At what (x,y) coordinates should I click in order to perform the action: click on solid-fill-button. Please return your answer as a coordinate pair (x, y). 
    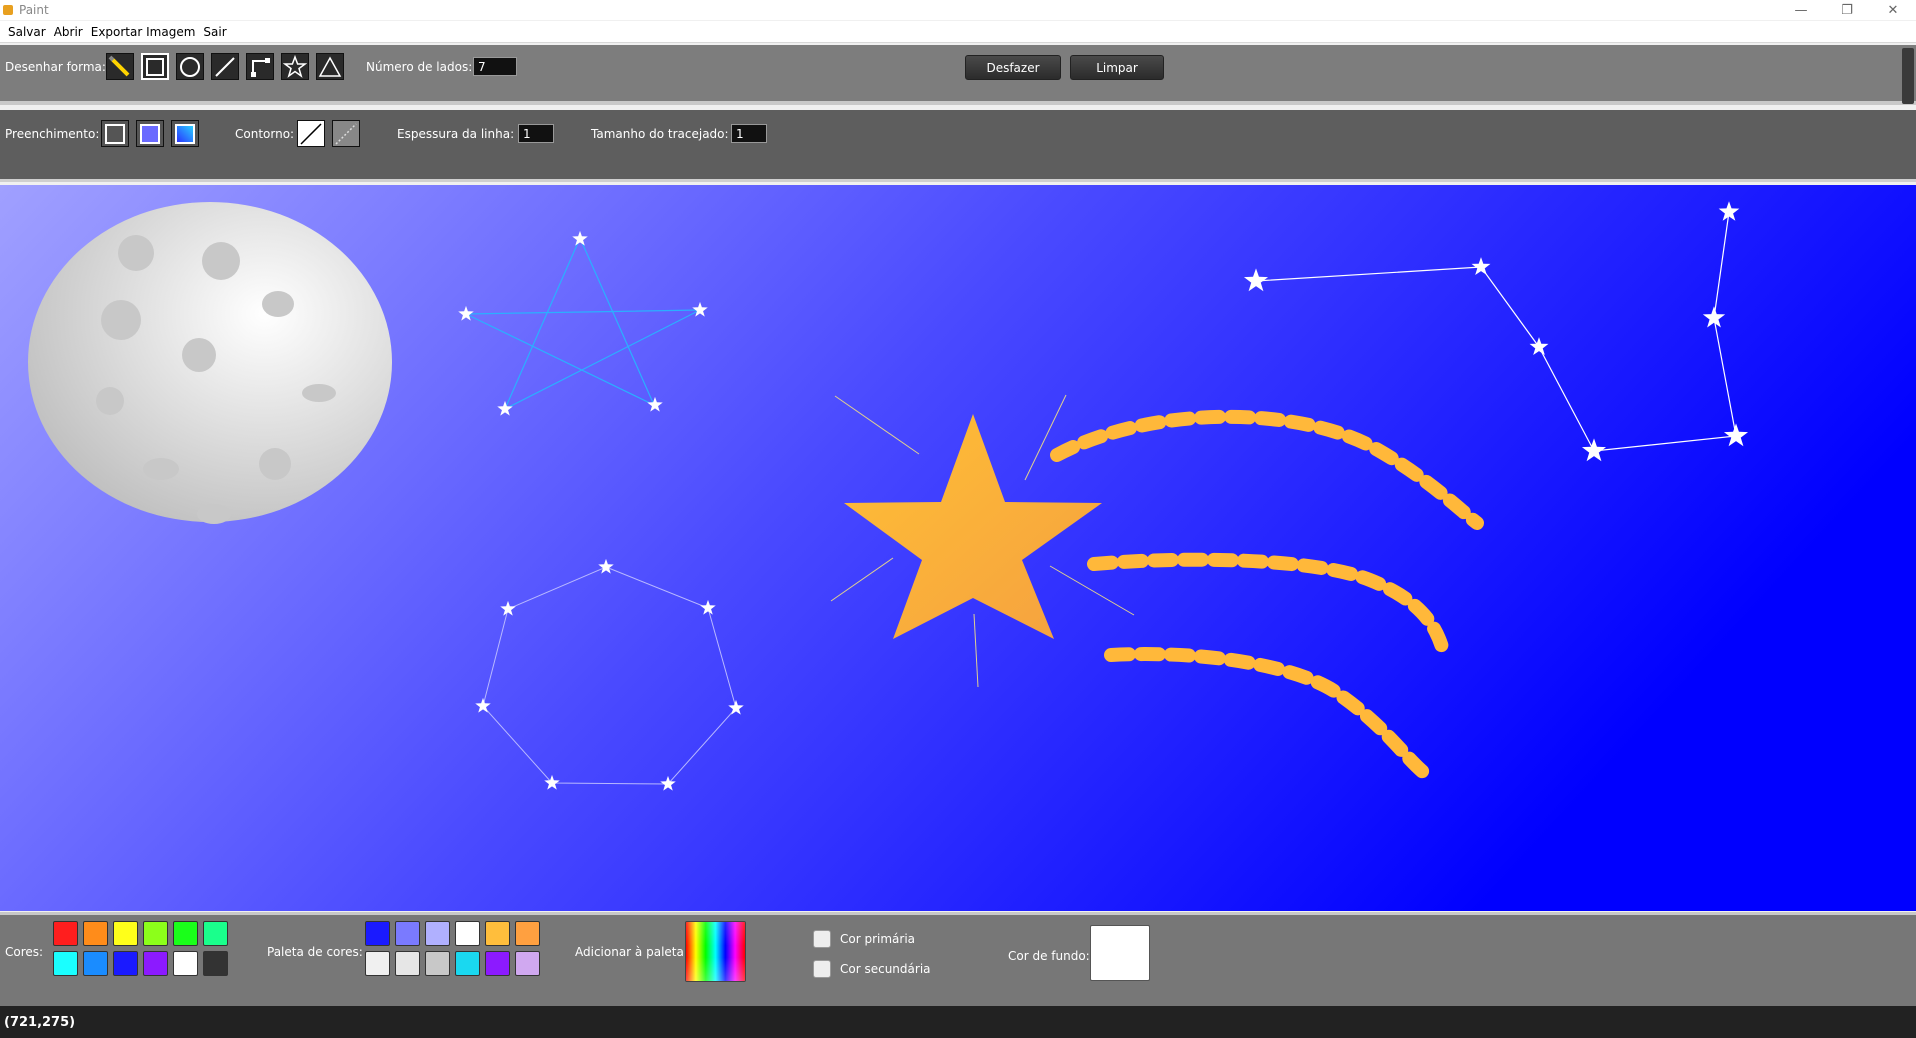
    Looking at the image, I should click on (150, 133).